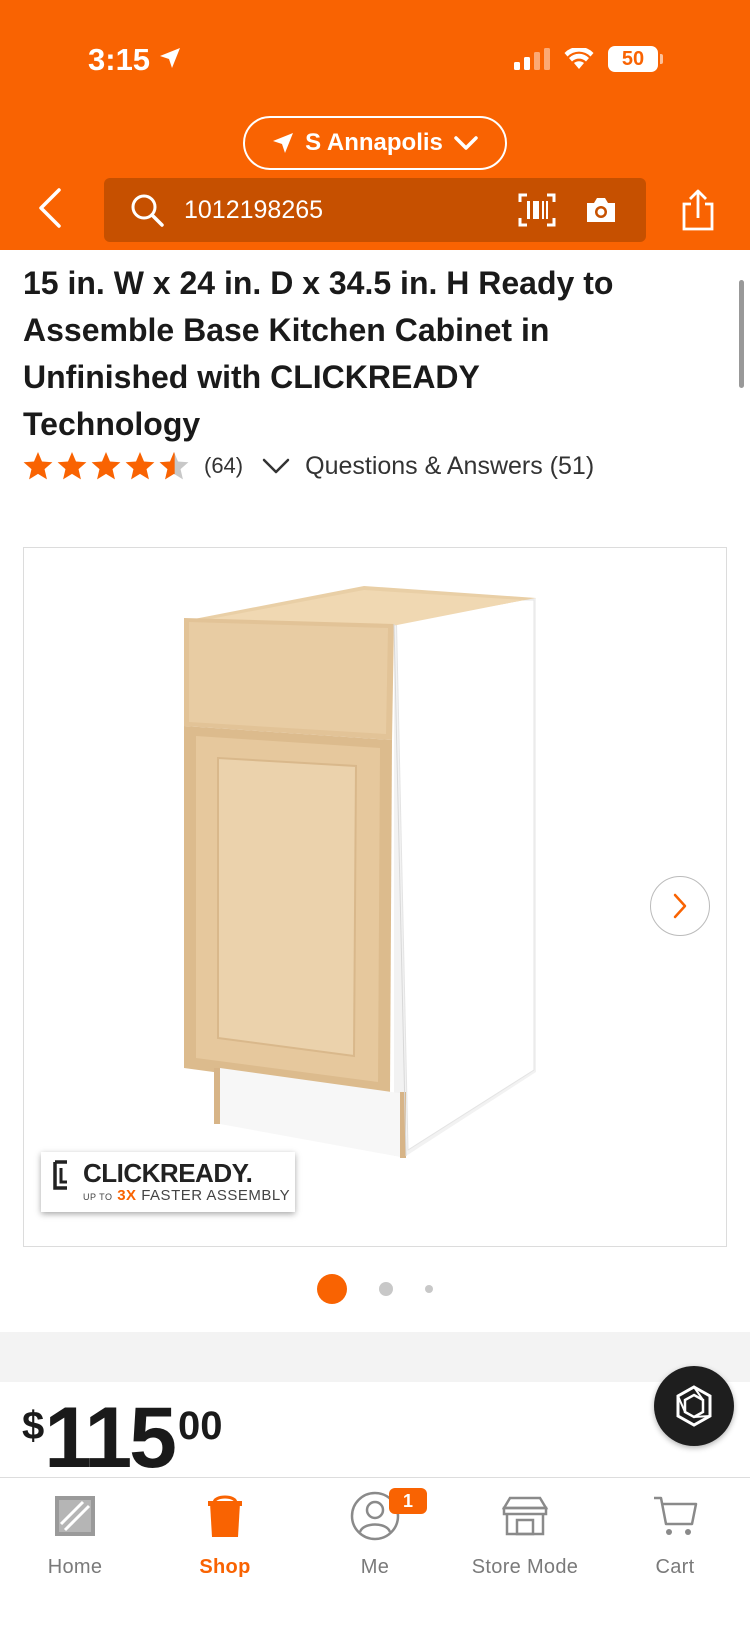  What do you see at coordinates (332, 1289) in the screenshot?
I see `carousel-dot-active` at bounding box center [332, 1289].